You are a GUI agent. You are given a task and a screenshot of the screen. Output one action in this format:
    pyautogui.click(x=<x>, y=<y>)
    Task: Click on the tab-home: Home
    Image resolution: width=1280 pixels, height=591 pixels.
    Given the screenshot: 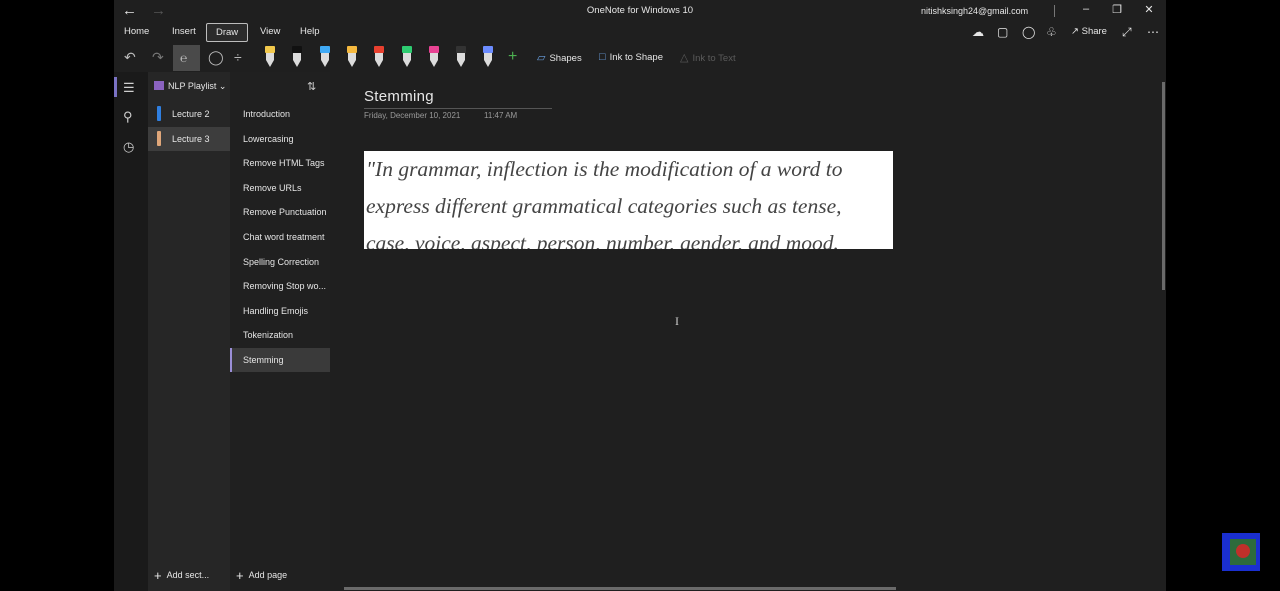 What is the action you would take?
    pyautogui.click(x=136, y=31)
    